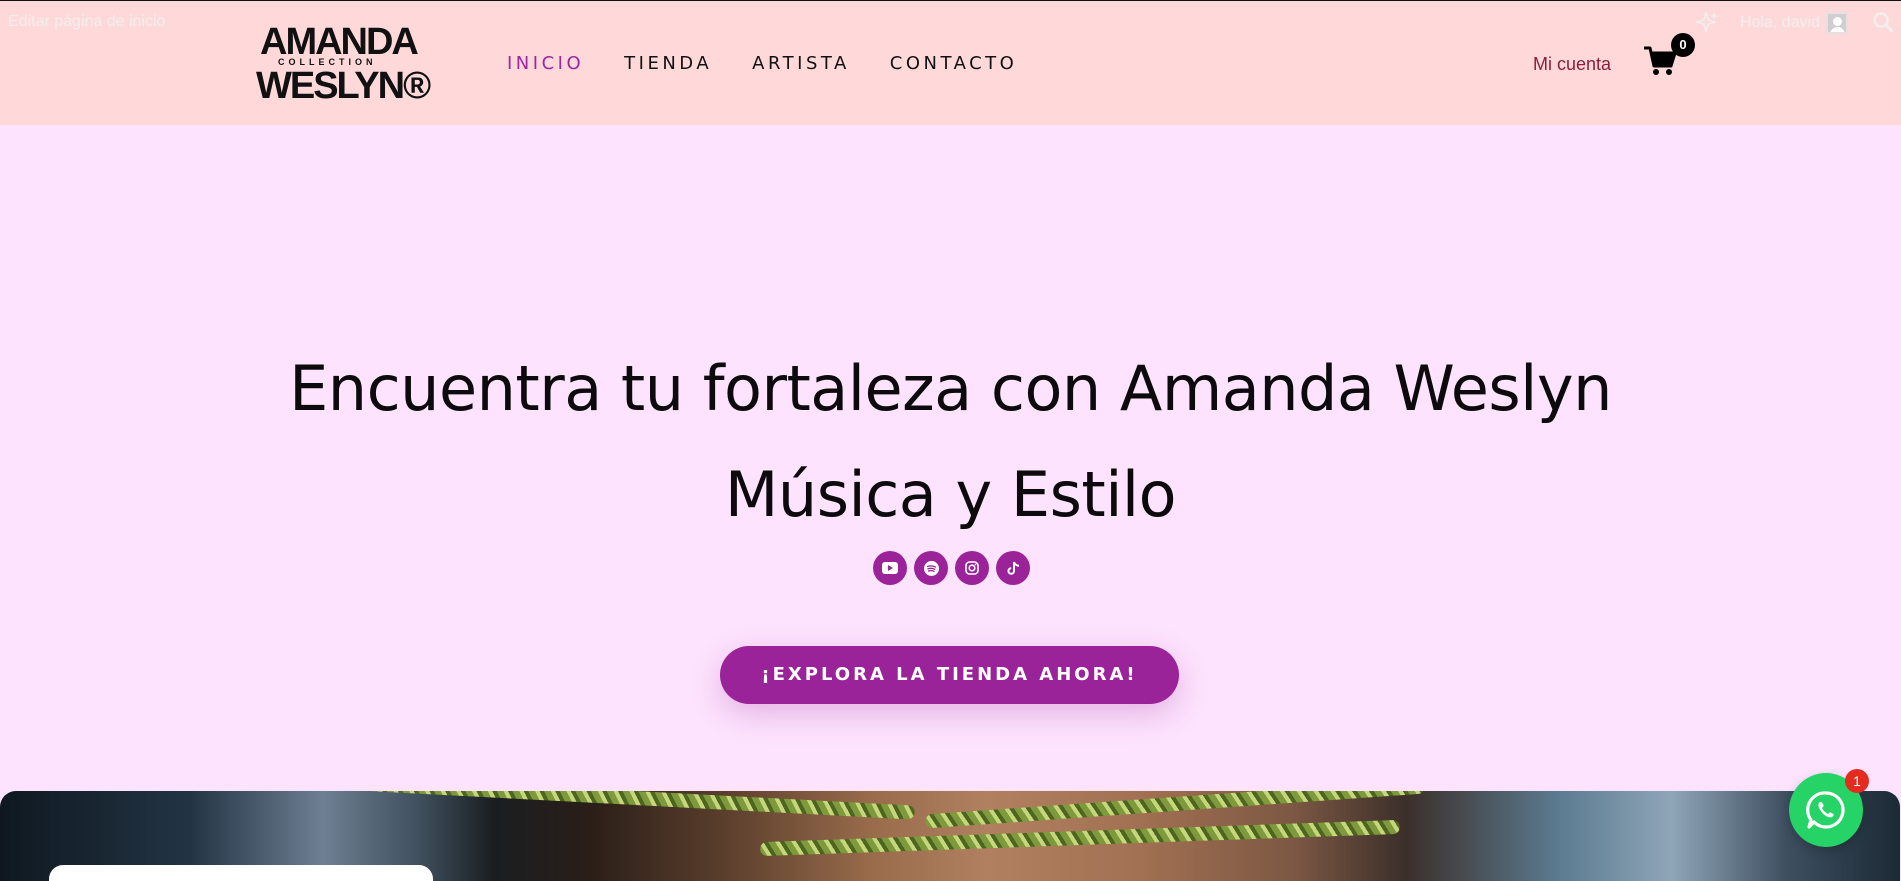 The width and height of the screenshot is (1901, 881). What do you see at coordinates (1825, 810) in the screenshot?
I see `whatsapp-icon` at bounding box center [1825, 810].